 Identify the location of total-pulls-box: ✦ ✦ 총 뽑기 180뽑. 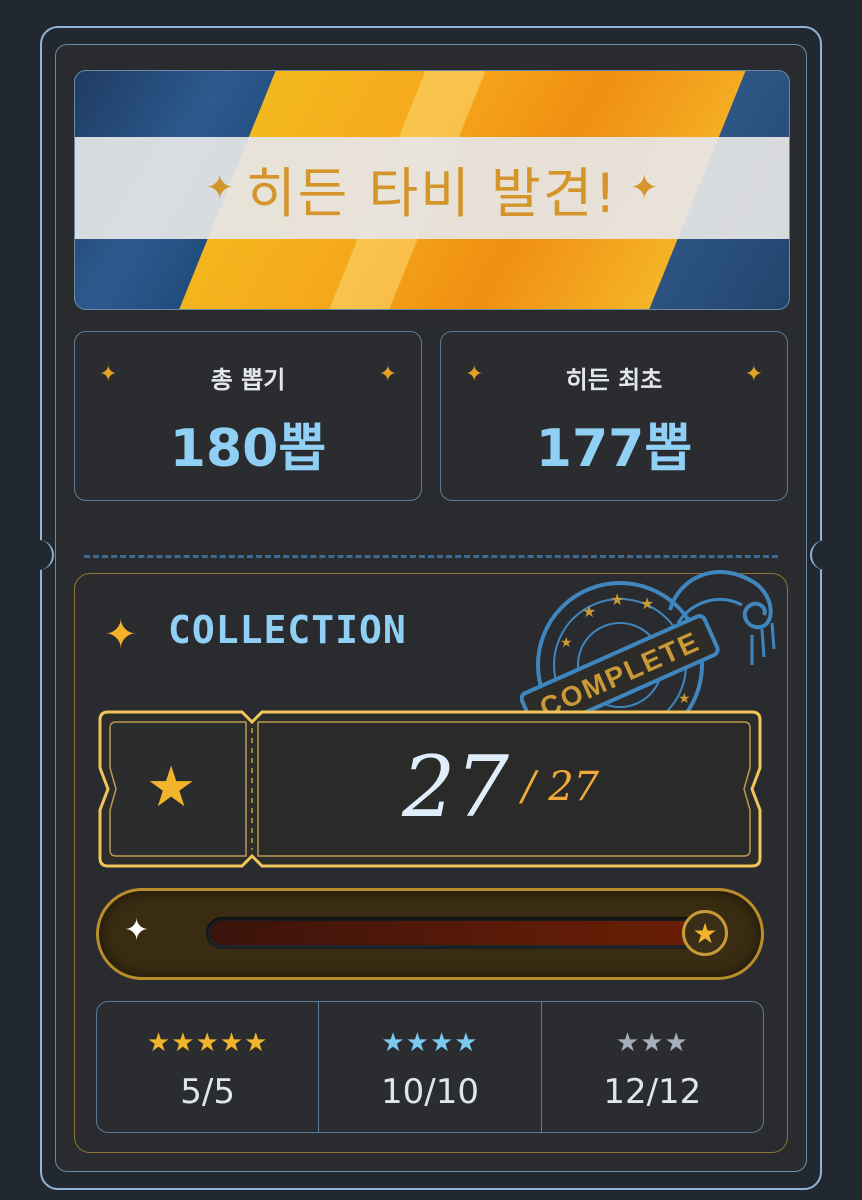
(248, 416).